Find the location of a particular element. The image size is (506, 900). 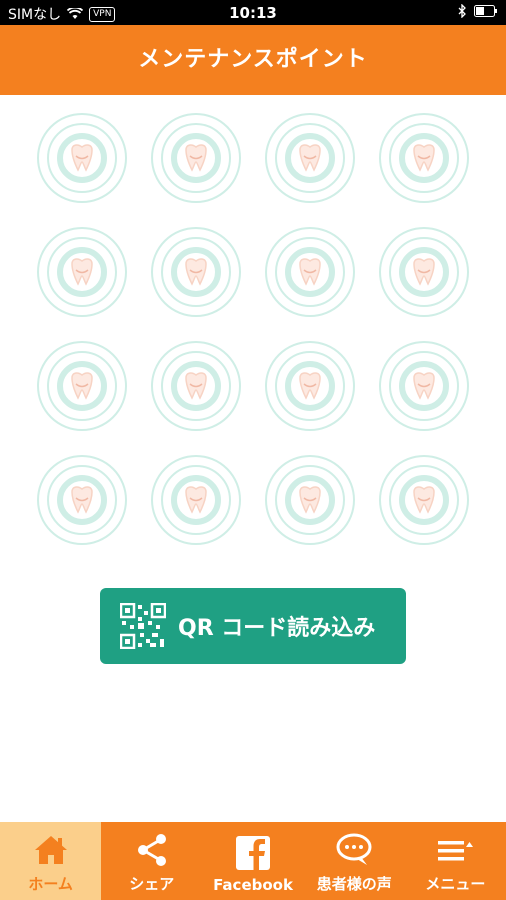

tab-facebook: Facebook is located at coordinates (252, 861).